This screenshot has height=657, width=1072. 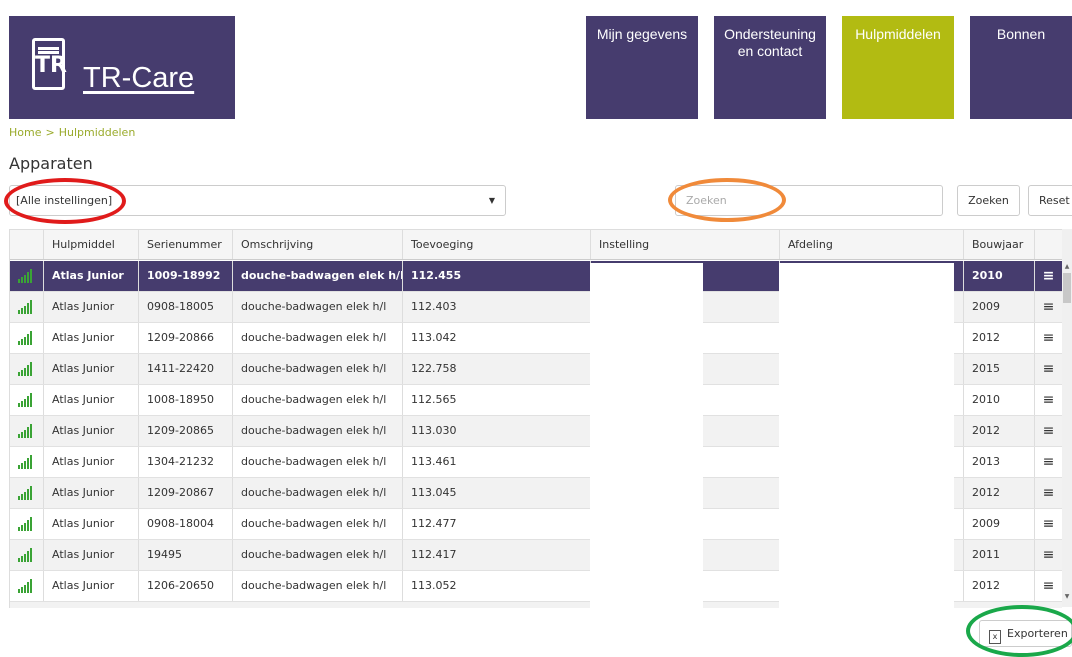 What do you see at coordinates (1025, 633) in the screenshot?
I see `export-button: x Exporteren` at bounding box center [1025, 633].